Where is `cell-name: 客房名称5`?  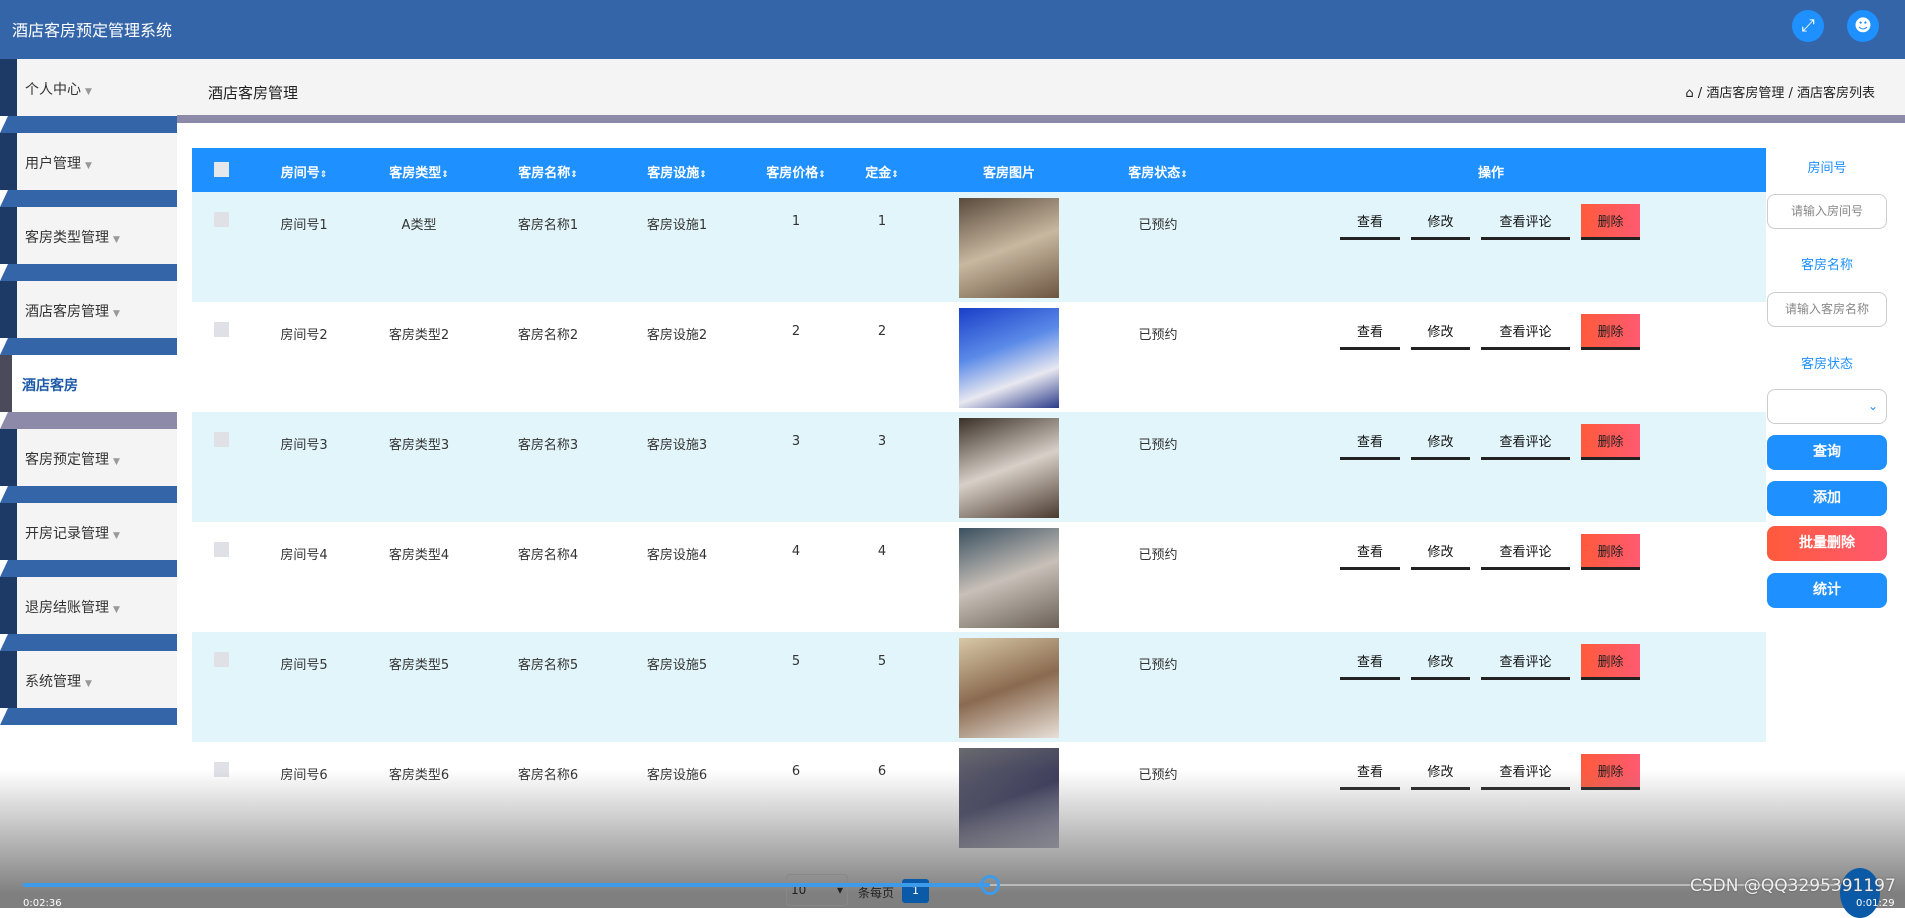
cell-name: 客房名称5 is located at coordinates (548, 665).